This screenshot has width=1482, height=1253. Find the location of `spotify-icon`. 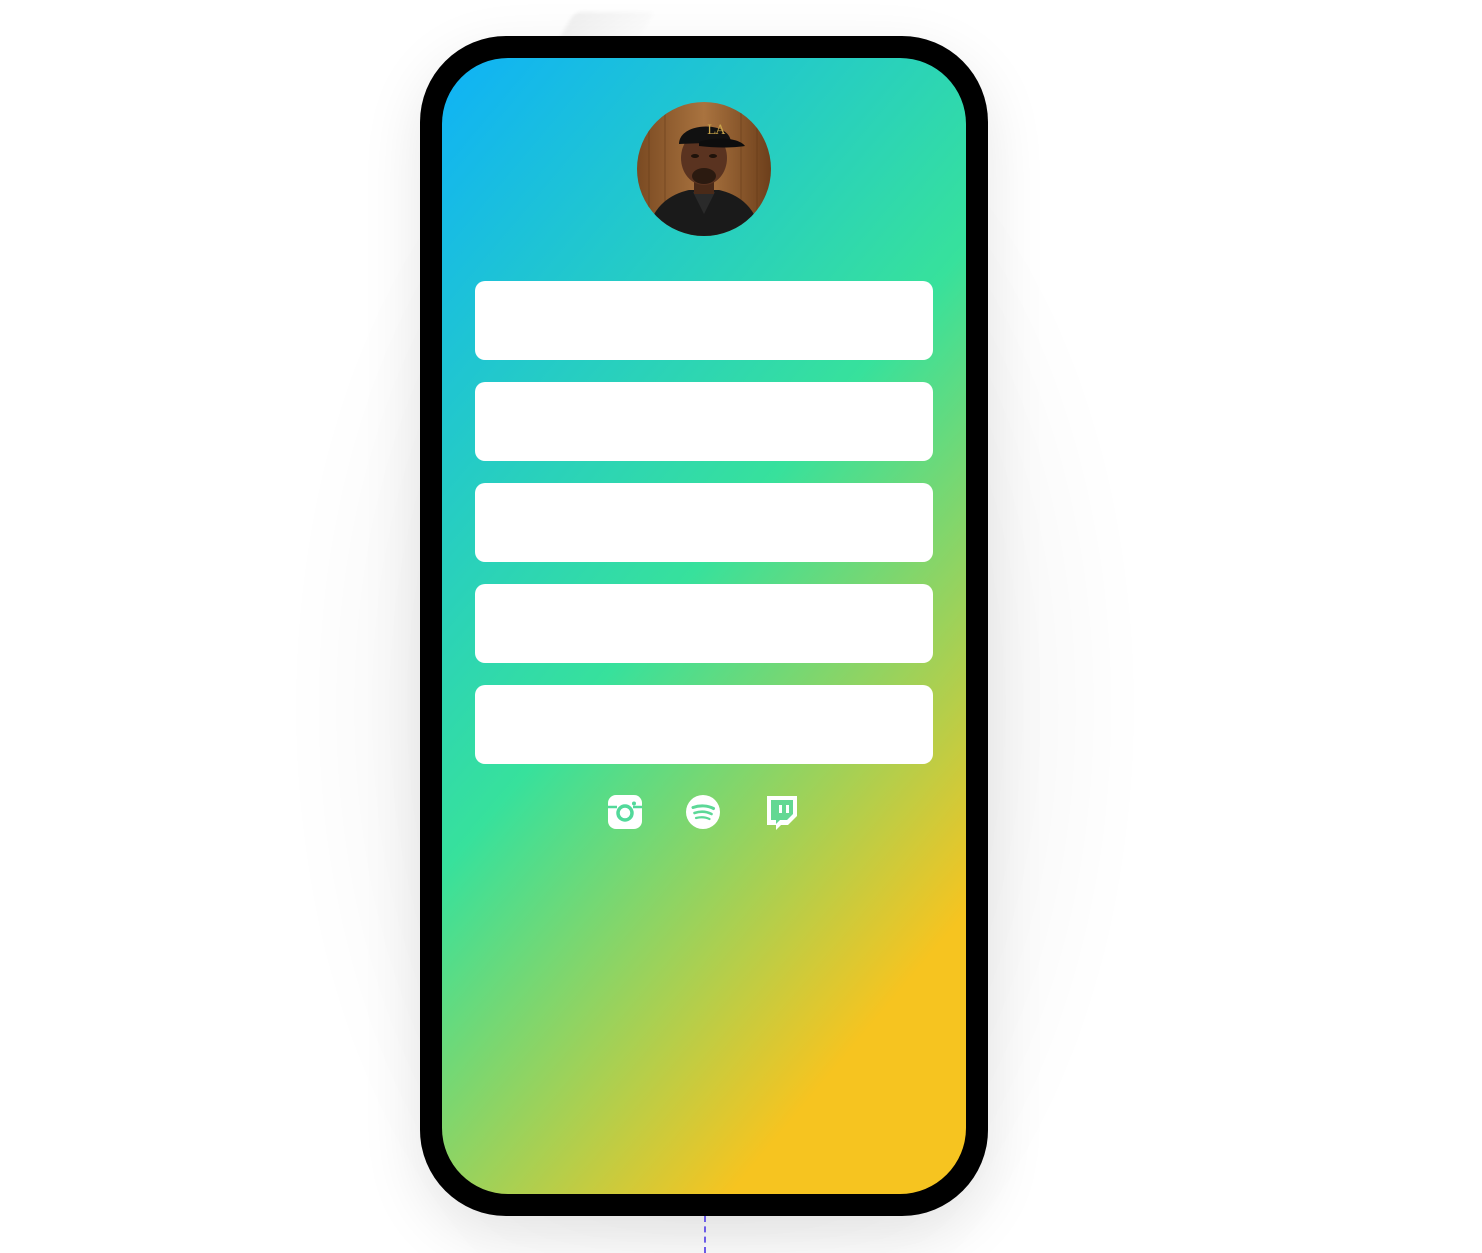

spotify-icon is located at coordinates (703, 812).